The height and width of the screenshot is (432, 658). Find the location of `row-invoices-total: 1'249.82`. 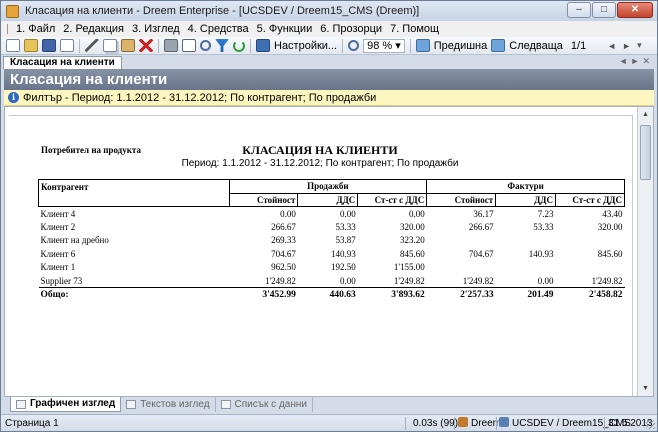

row-invoices-total: 1'249.82 is located at coordinates (607, 280).